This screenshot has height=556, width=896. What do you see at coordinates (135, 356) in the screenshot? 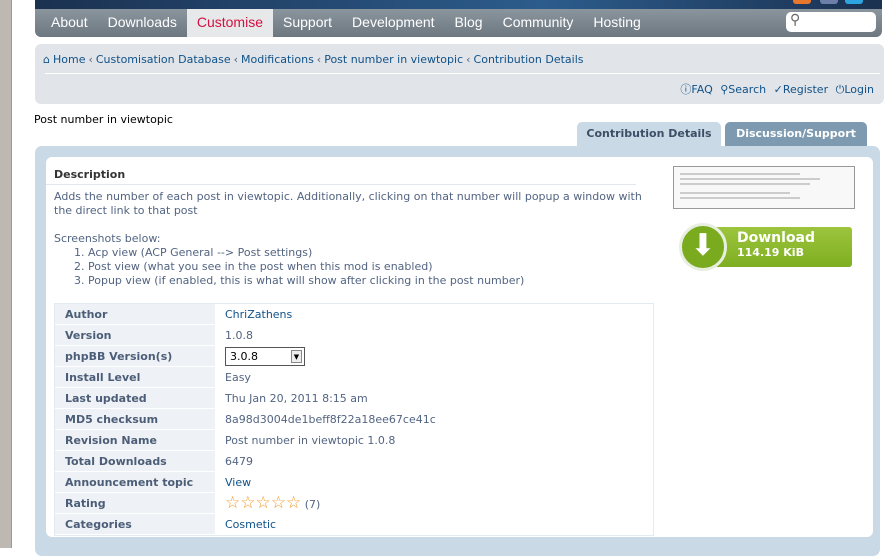
I see `row-label: phpBB Version(s)` at bounding box center [135, 356].